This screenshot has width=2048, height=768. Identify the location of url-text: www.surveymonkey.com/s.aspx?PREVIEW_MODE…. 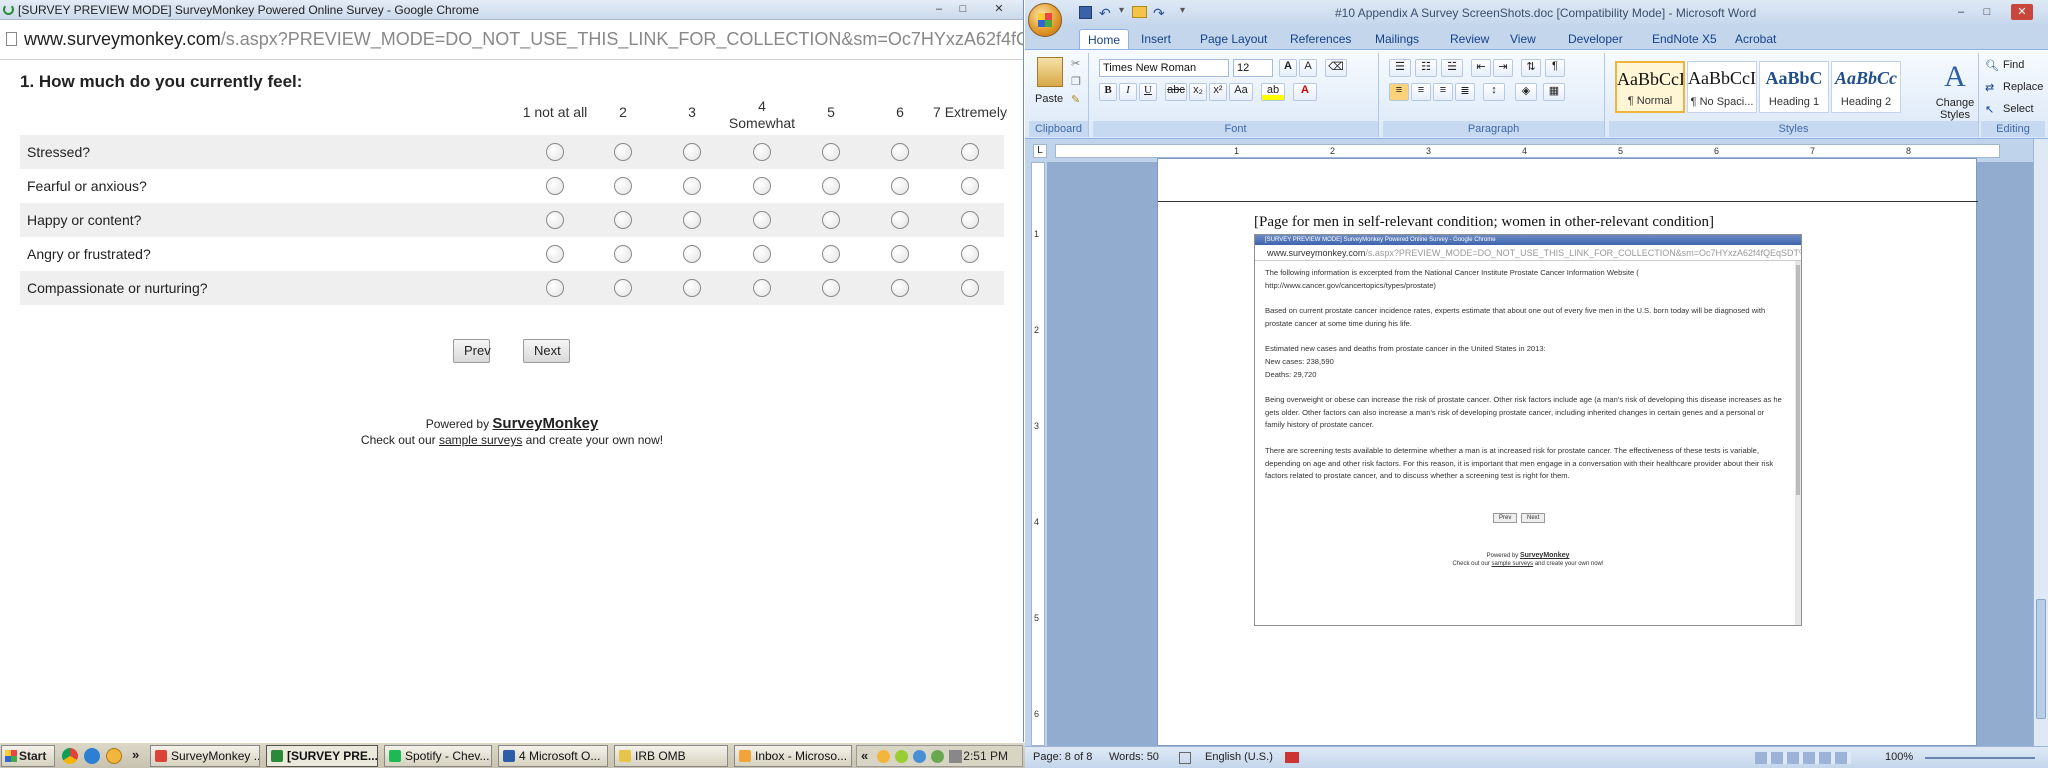
(523, 39).